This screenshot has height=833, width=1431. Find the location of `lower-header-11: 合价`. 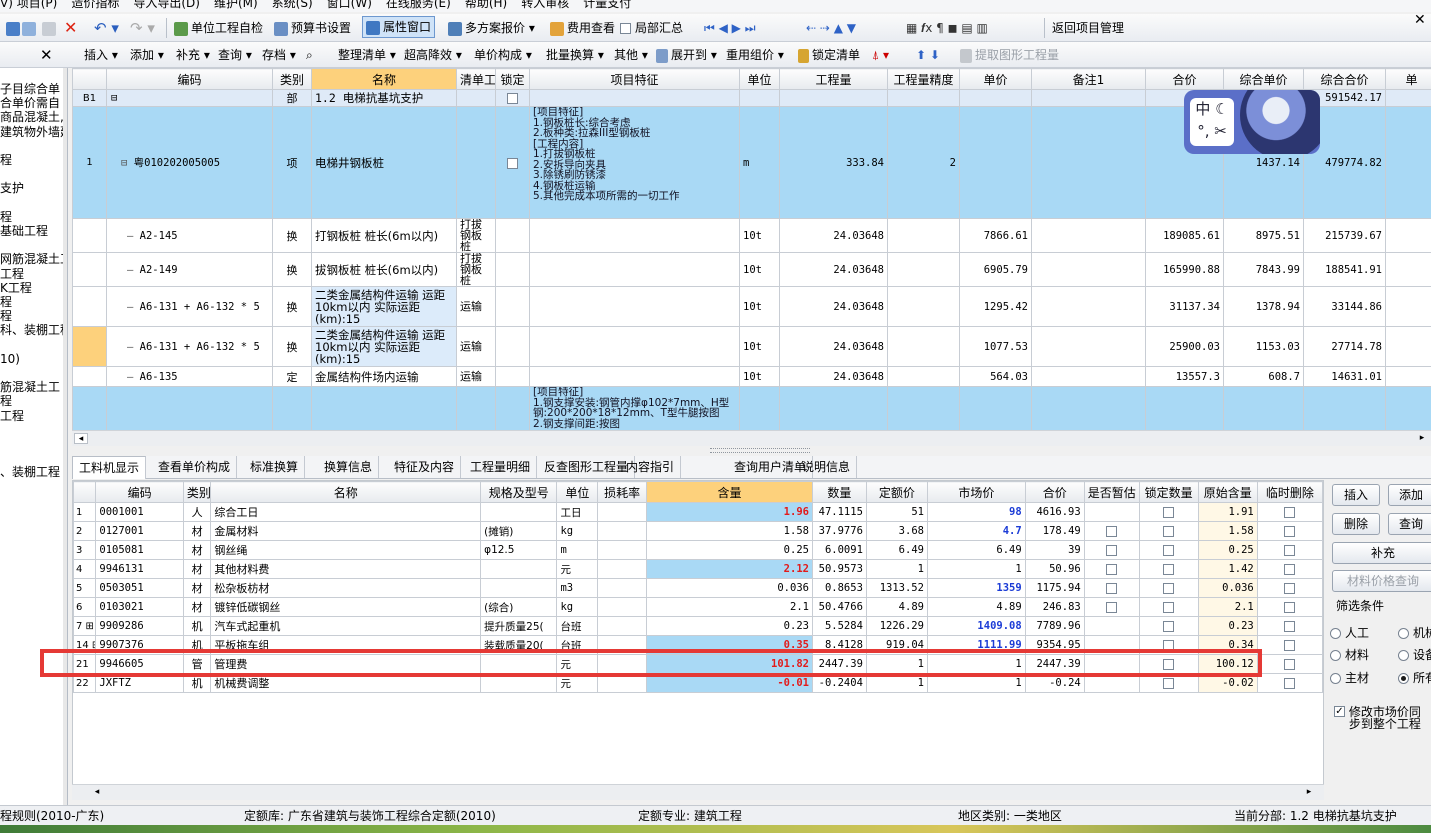

lower-header-11: 合价 is located at coordinates (1054, 492).